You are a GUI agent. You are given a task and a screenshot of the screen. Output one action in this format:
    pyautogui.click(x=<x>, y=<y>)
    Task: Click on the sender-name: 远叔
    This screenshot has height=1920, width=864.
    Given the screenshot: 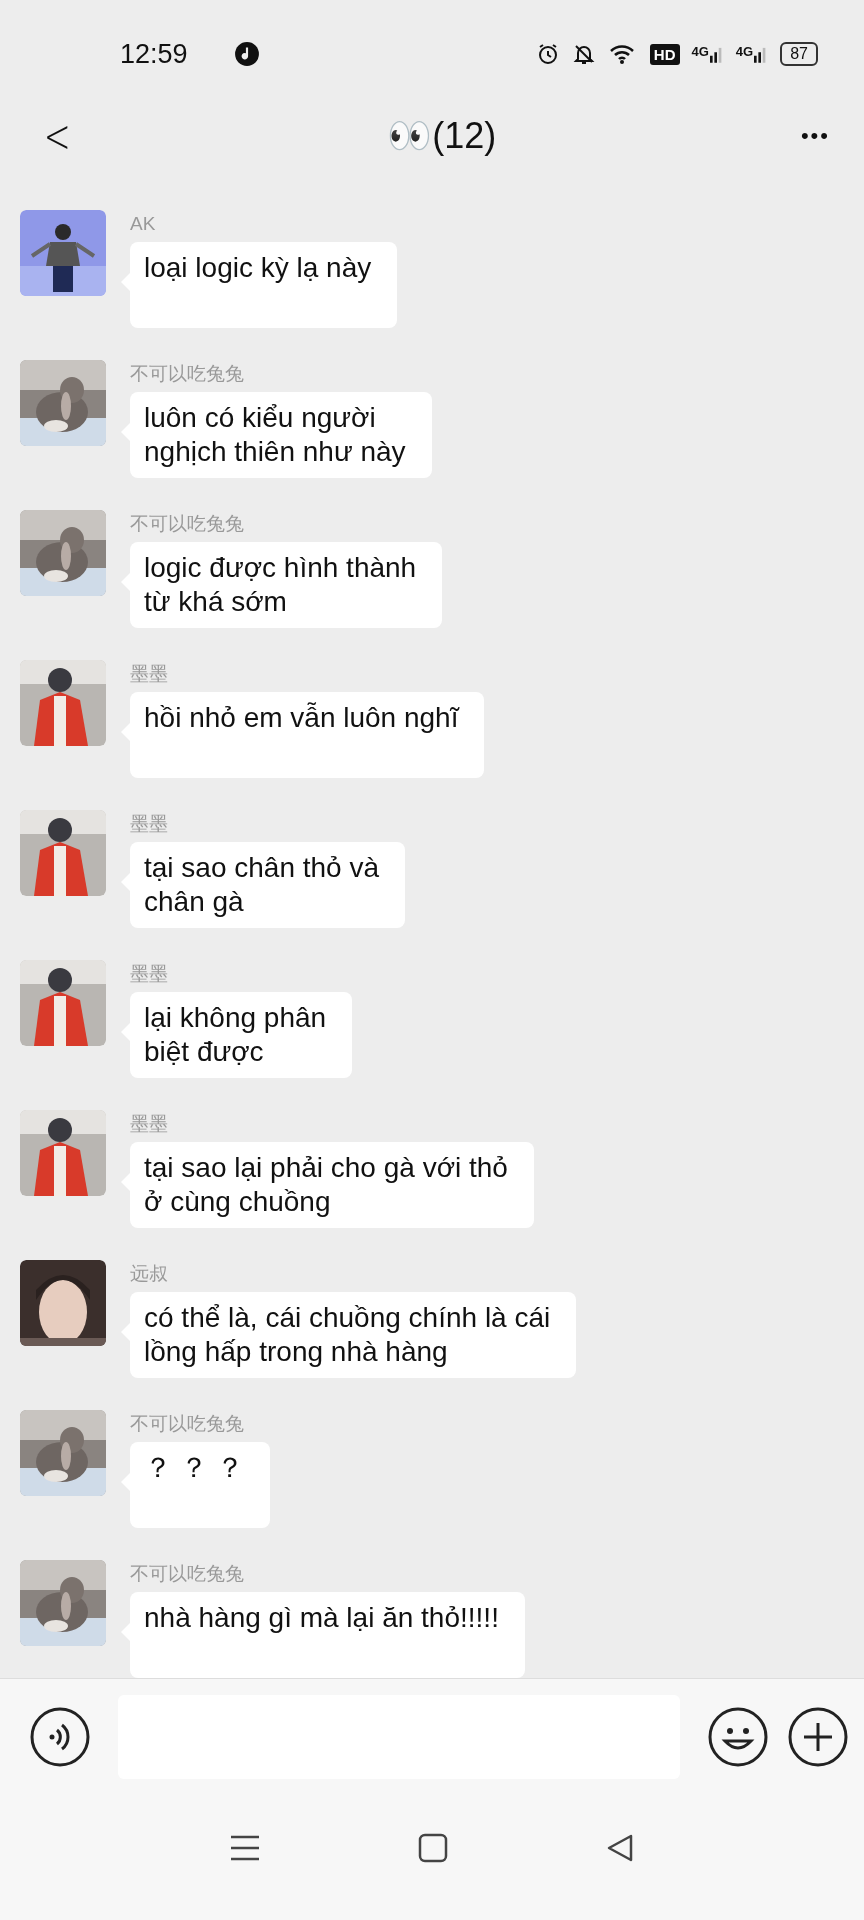 What is the action you would take?
    pyautogui.click(x=149, y=1274)
    